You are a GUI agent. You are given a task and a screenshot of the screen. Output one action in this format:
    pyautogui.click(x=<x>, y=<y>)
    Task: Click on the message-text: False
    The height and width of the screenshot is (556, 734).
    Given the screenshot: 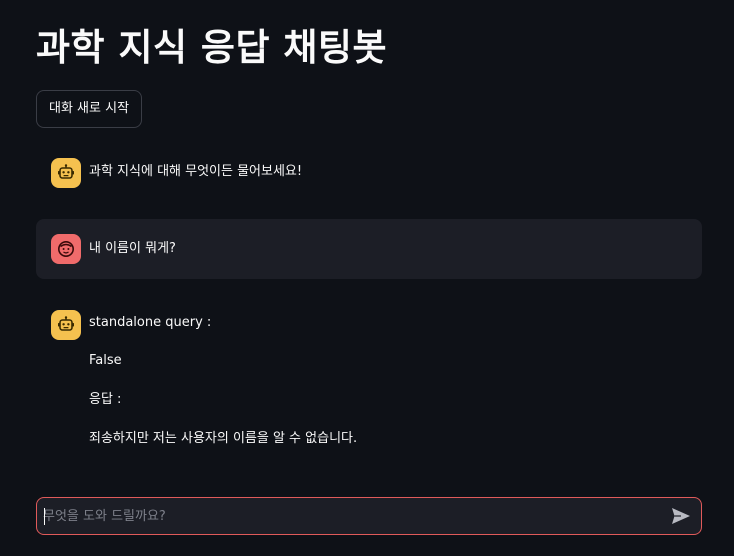 What is the action you would take?
    pyautogui.click(x=105, y=360)
    